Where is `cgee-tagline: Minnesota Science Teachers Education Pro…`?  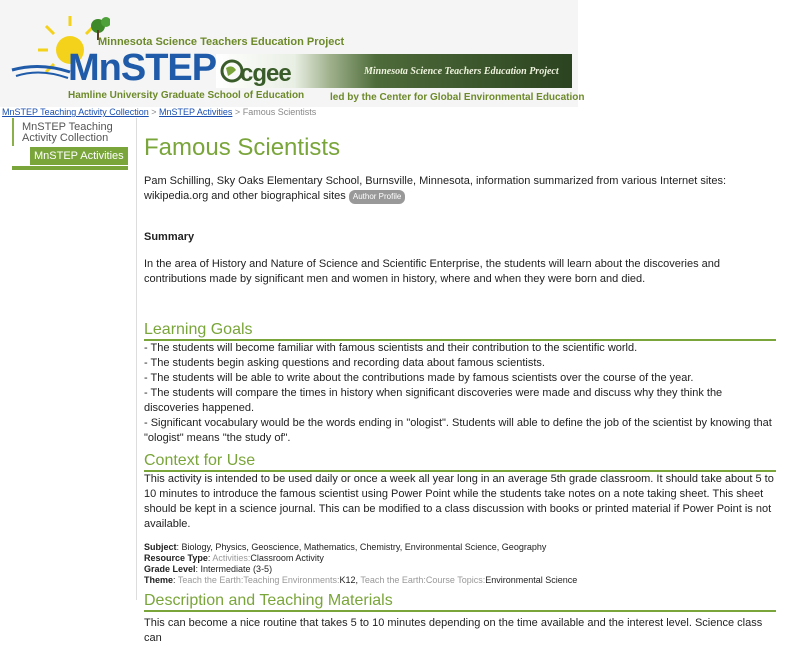
cgee-tagline: Minnesota Science Teachers Education Pro… is located at coordinates (461, 71).